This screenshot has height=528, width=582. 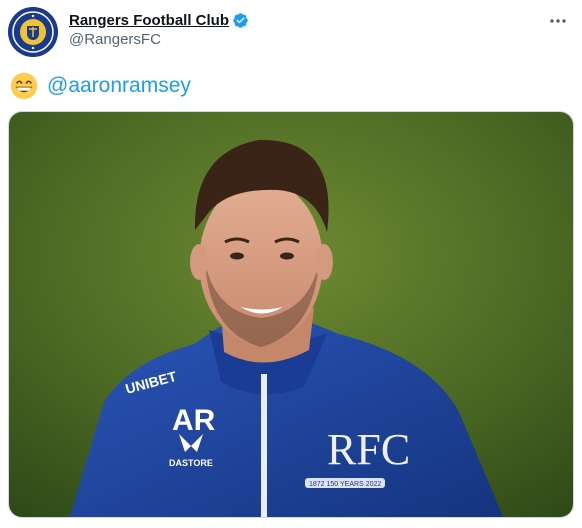 What do you see at coordinates (291, 32) in the screenshot?
I see `tweet-header: Rangers Football Club @RangersFC` at bounding box center [291, 32].